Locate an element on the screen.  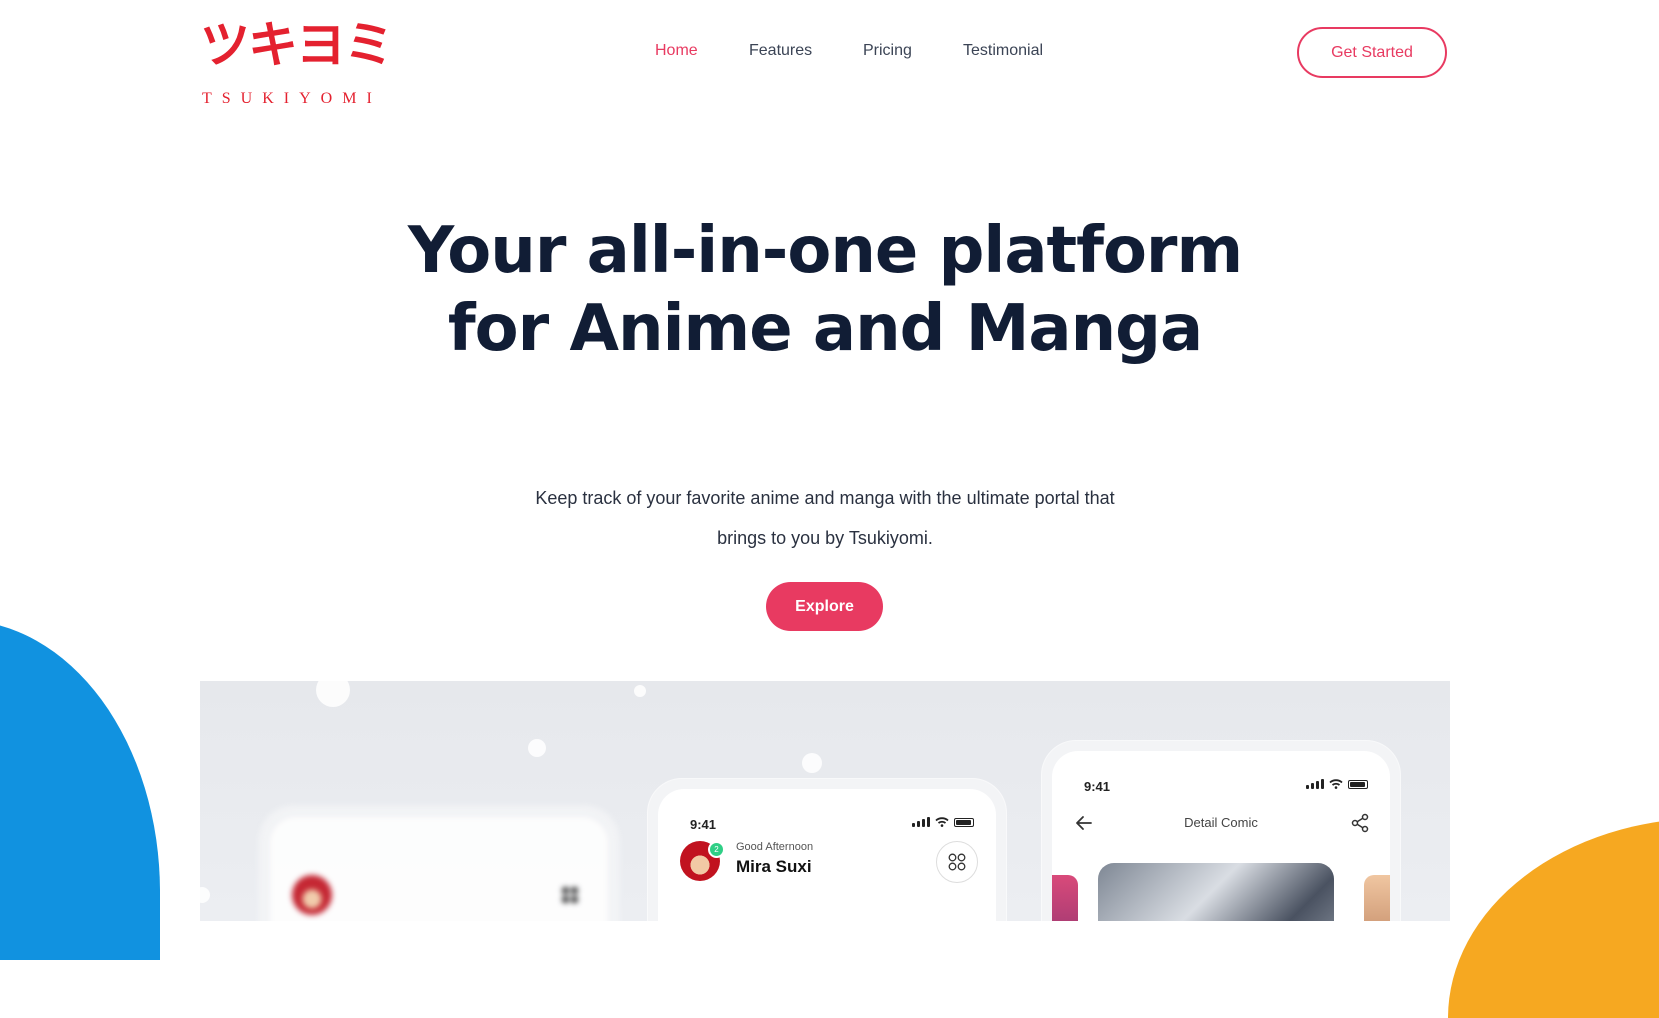
decorative-orange-blob is located at coordinates (1553, 918).